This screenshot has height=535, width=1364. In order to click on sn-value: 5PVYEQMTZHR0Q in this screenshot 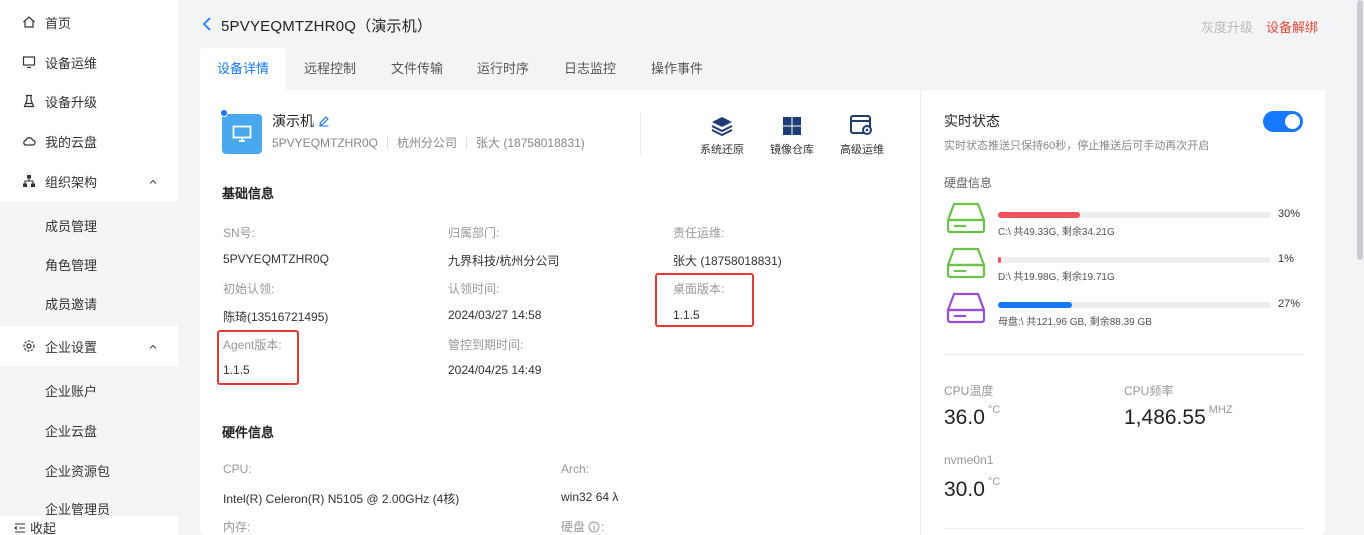, I will do `click(276, 259)`.